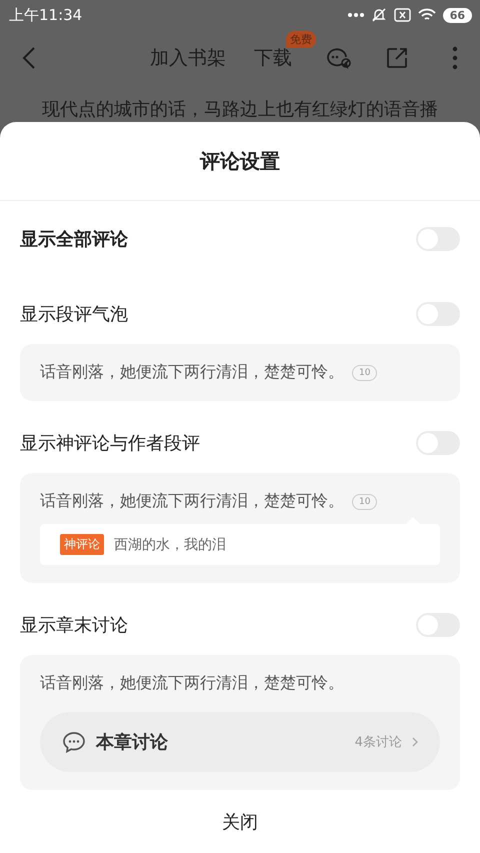 This screenshot has height=853, width=480. I want to click on close-button: 关闭, so click(240, 822).